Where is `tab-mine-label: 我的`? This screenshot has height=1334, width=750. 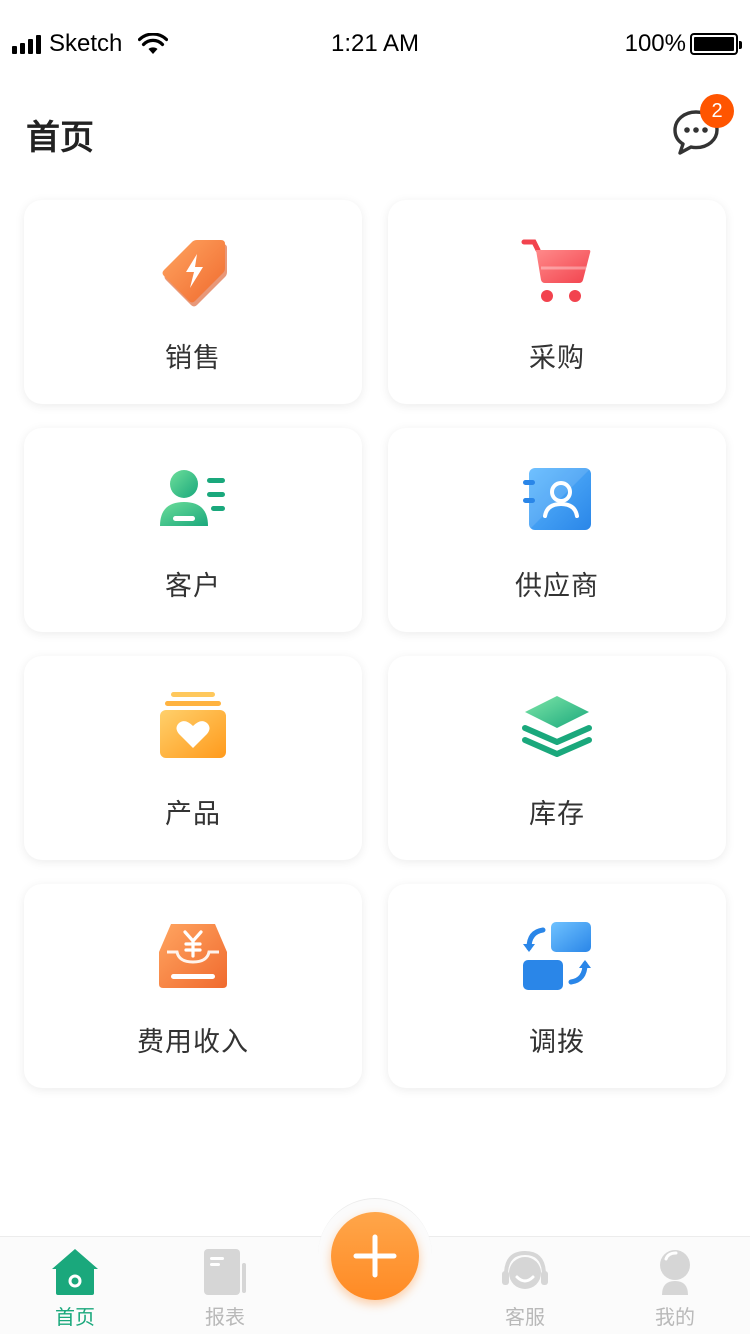
tab-mine-label: 我的 is located at coordinates (675, 1317).